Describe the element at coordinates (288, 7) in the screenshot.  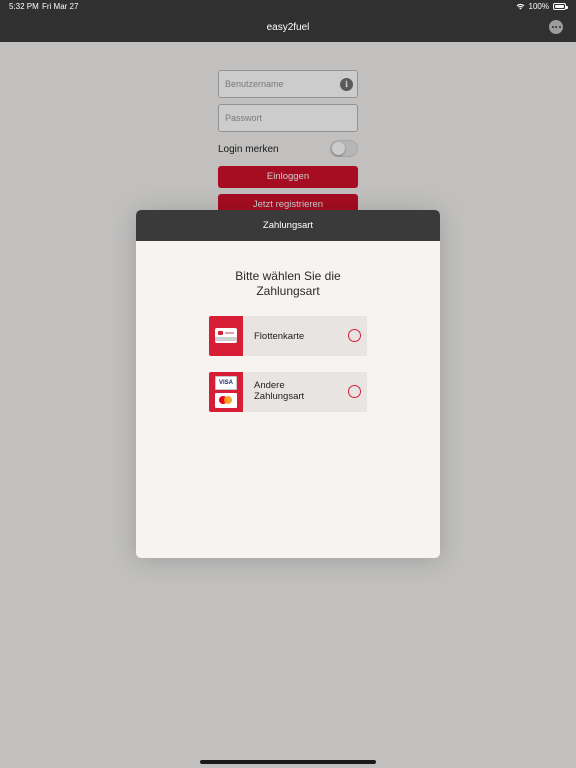
I see `status-bar: 5:32 PM Fri Mar 27 100%` at that location.